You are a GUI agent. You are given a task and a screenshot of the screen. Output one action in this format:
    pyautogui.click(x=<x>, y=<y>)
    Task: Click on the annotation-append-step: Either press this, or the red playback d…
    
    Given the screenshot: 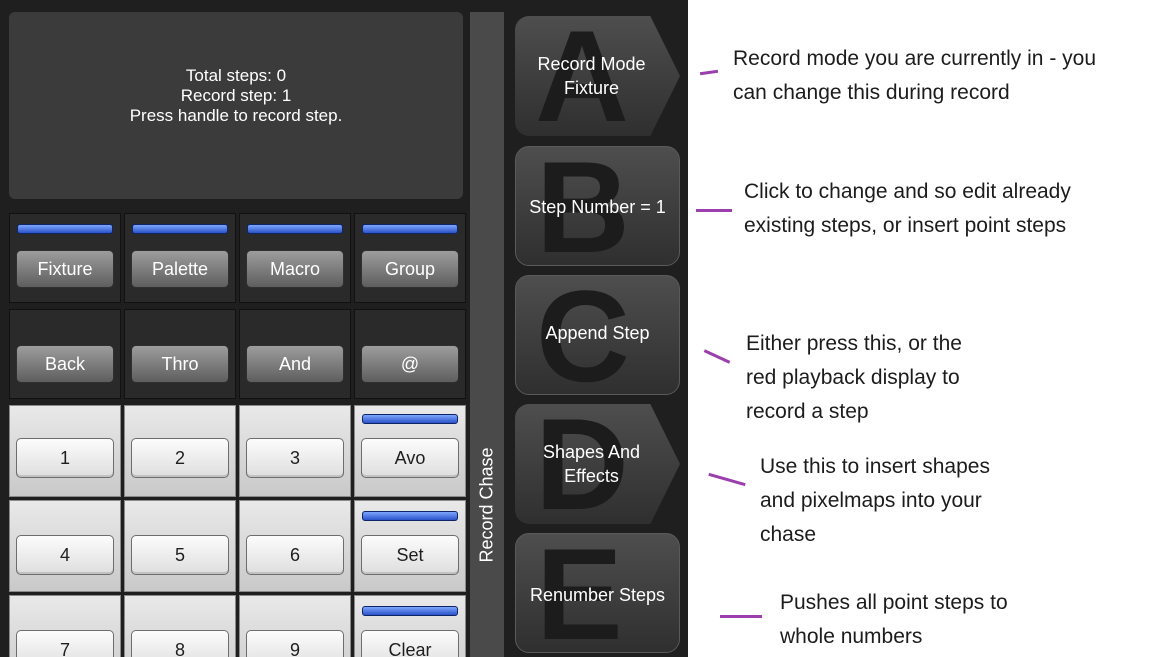 What is the action you would take?
    pyautogui.click(x=854, y=377)
    